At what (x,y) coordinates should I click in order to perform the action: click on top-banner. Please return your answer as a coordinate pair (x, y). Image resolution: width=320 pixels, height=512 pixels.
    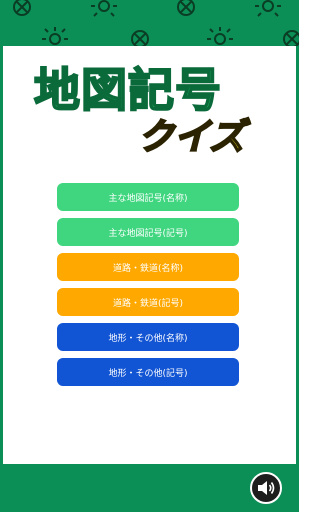
    Looking at the image, I should click on (149, 23).